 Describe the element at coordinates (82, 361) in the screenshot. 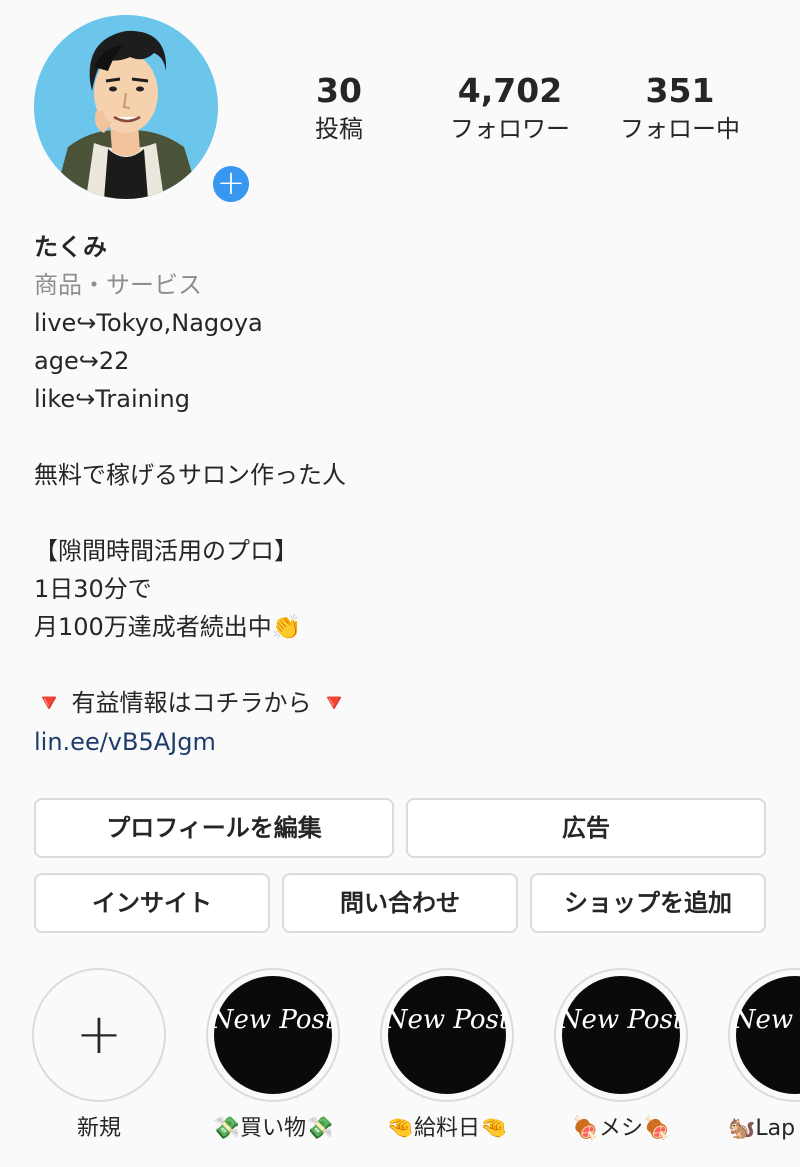

I see `bio-line: age↪22` at that location.